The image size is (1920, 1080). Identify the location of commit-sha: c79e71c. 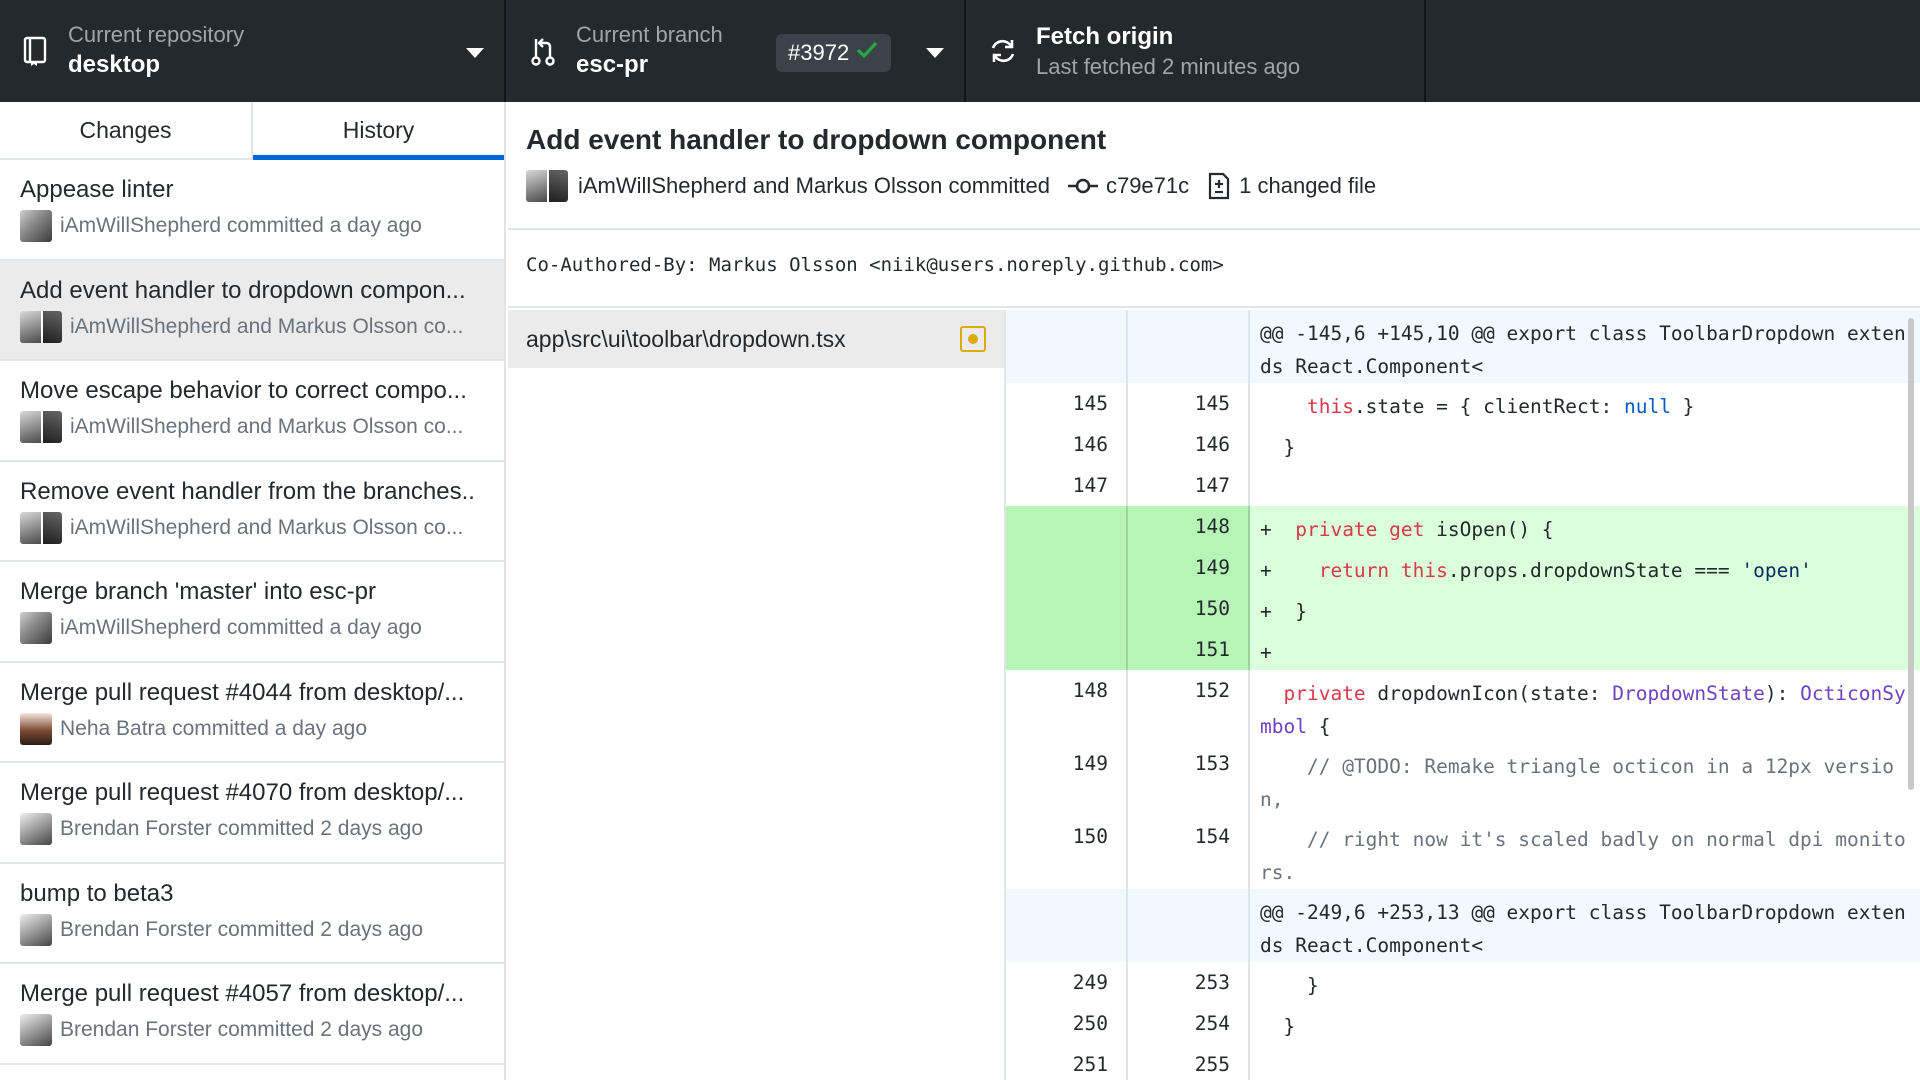
(1147, 186).